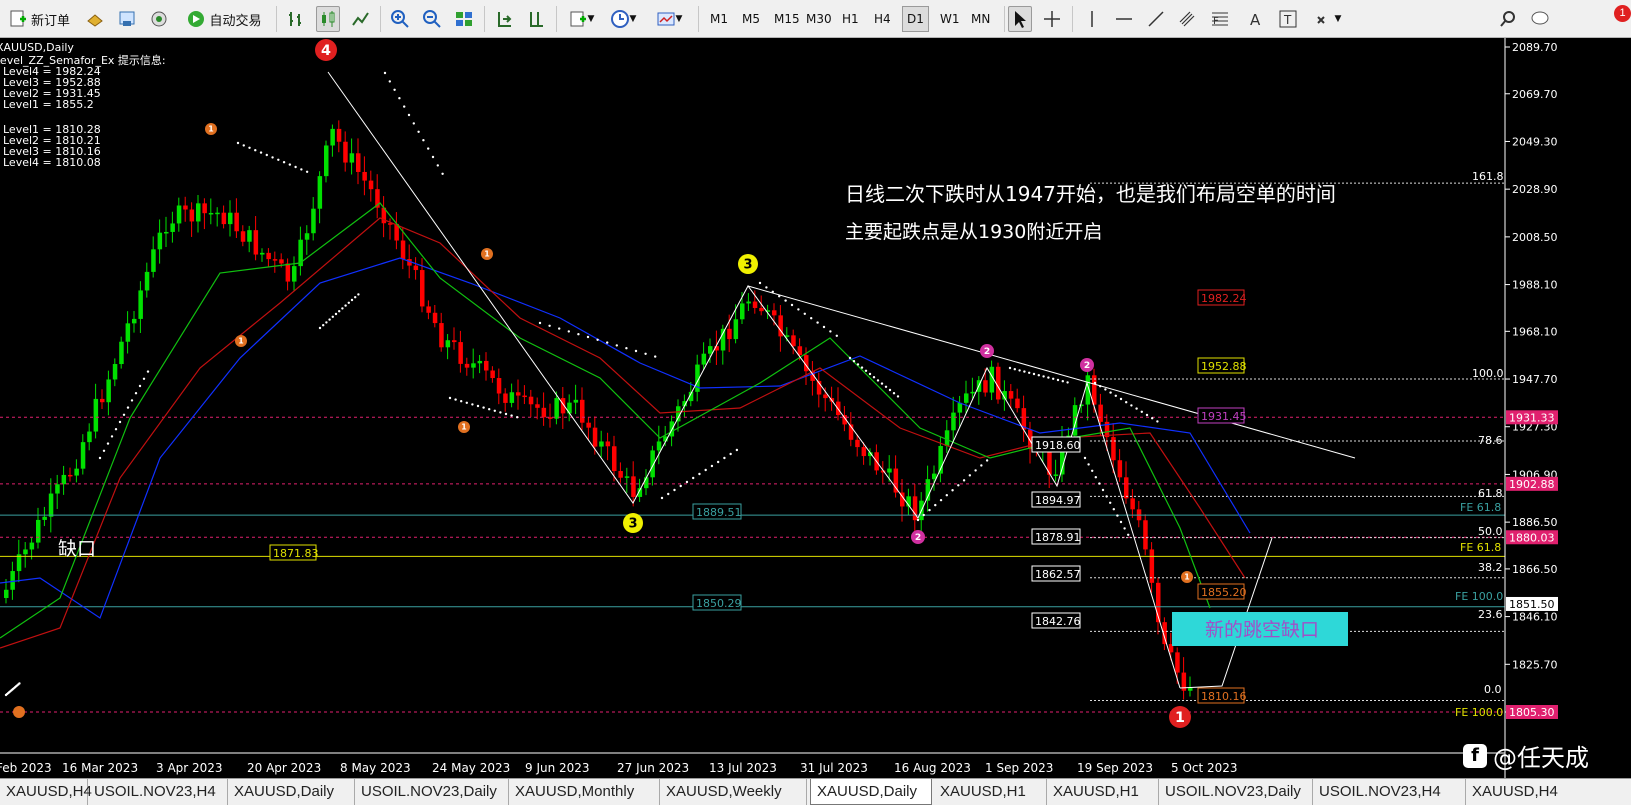  What do you see at coordinates (291, 792) in the screenshot?
I see `tab-xauusd-daily: XAUUSD,Daily` at bounding box center [291, 792].